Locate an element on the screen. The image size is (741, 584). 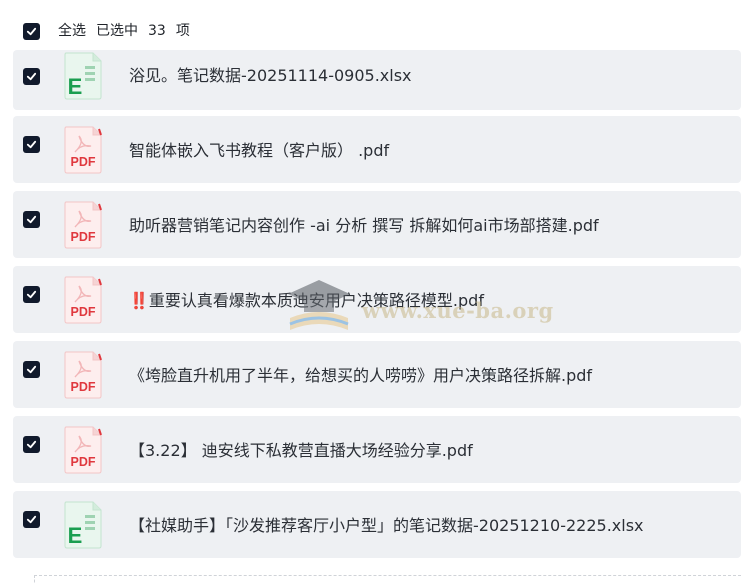
file-row: PDF 智能体嵌入飞书教程（客户版） .pdf is located at coordinates (377, 149).